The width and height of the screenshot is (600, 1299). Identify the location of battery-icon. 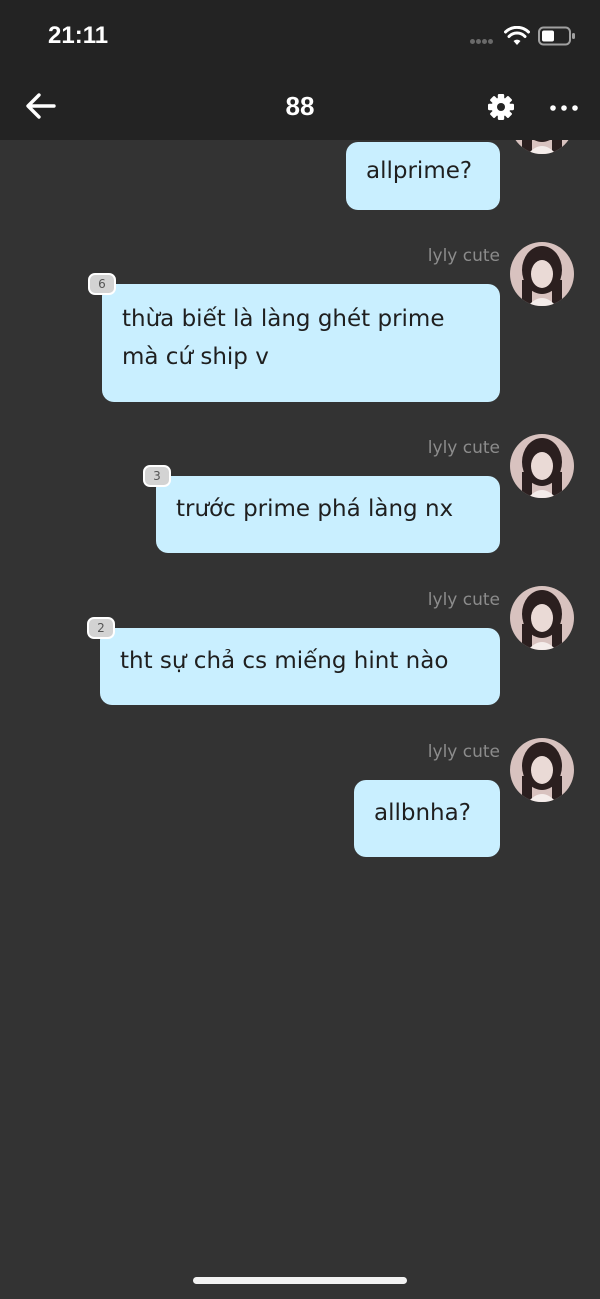
(556, 36).